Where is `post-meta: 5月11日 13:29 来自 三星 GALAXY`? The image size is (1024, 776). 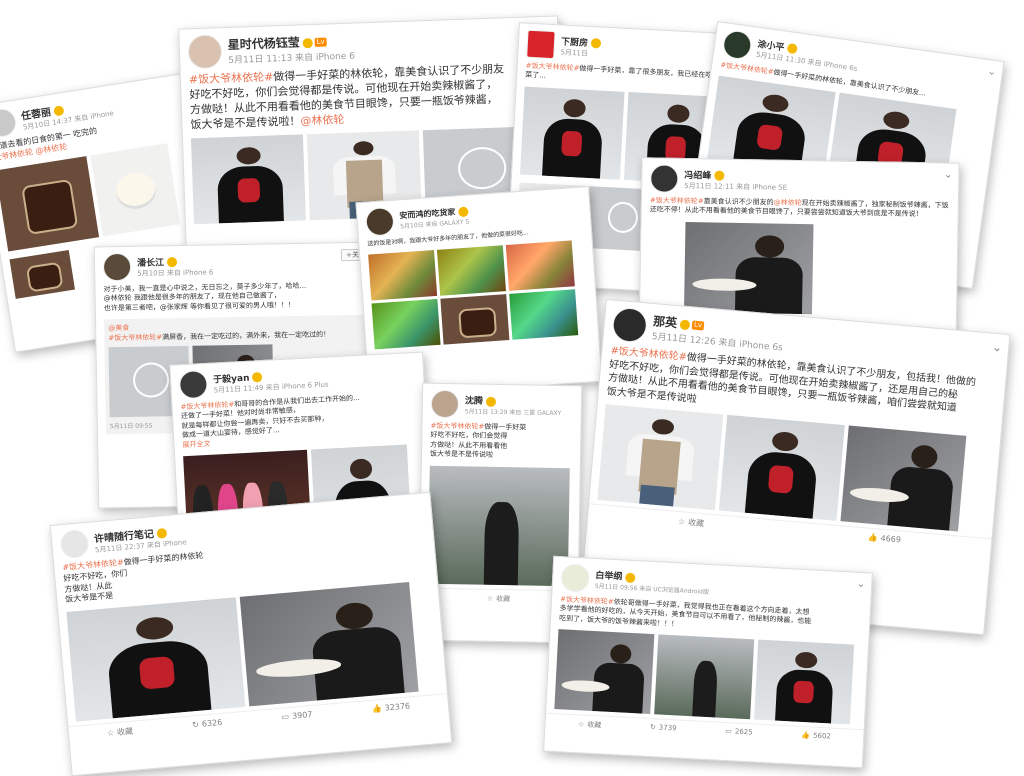 post-meta: 5月11日 13:29 来自 三星 GALAXY is located at coordinates (513, 413).